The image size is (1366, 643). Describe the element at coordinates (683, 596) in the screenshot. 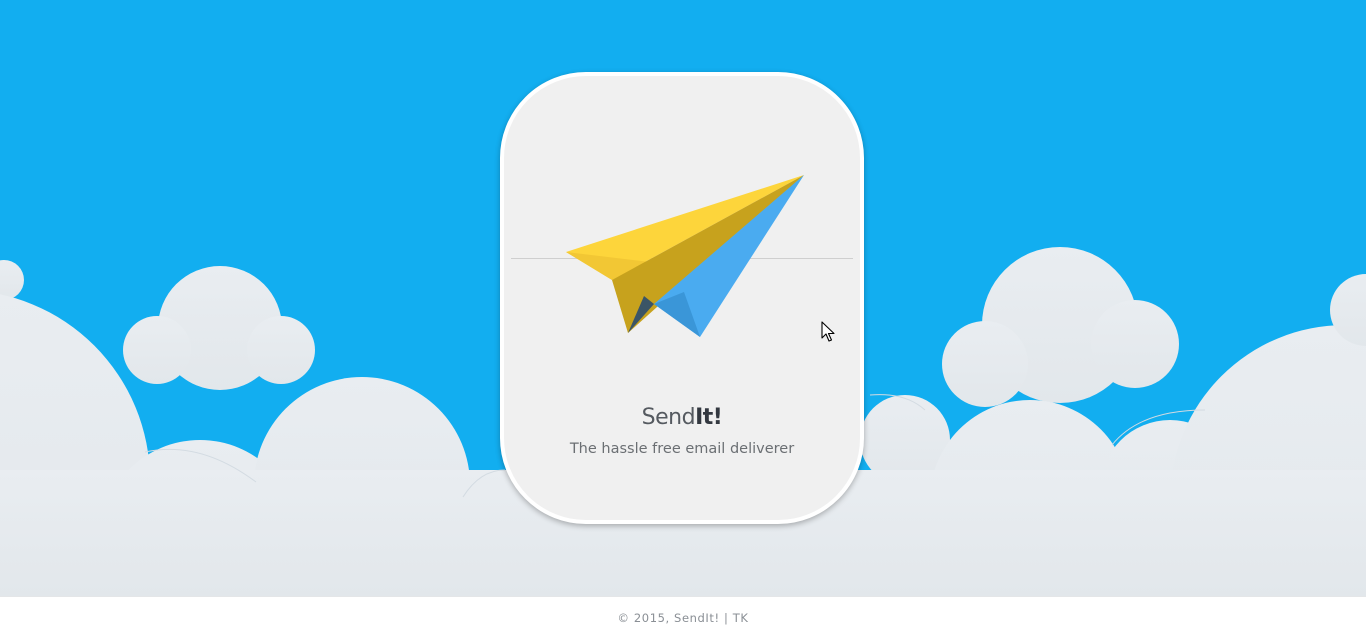

I see `footer-divider` at that location.